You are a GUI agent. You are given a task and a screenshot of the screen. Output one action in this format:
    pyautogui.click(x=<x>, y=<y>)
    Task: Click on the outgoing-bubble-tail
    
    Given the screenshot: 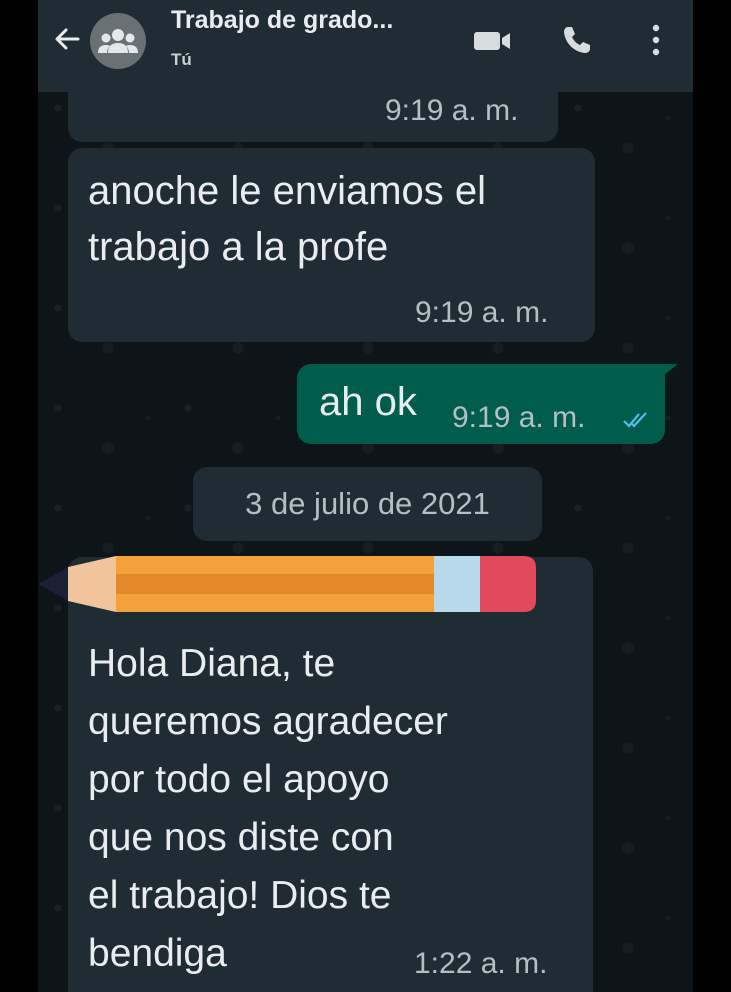 What is the action you would take?
    pyautogui.click(x=664, y=375)
    